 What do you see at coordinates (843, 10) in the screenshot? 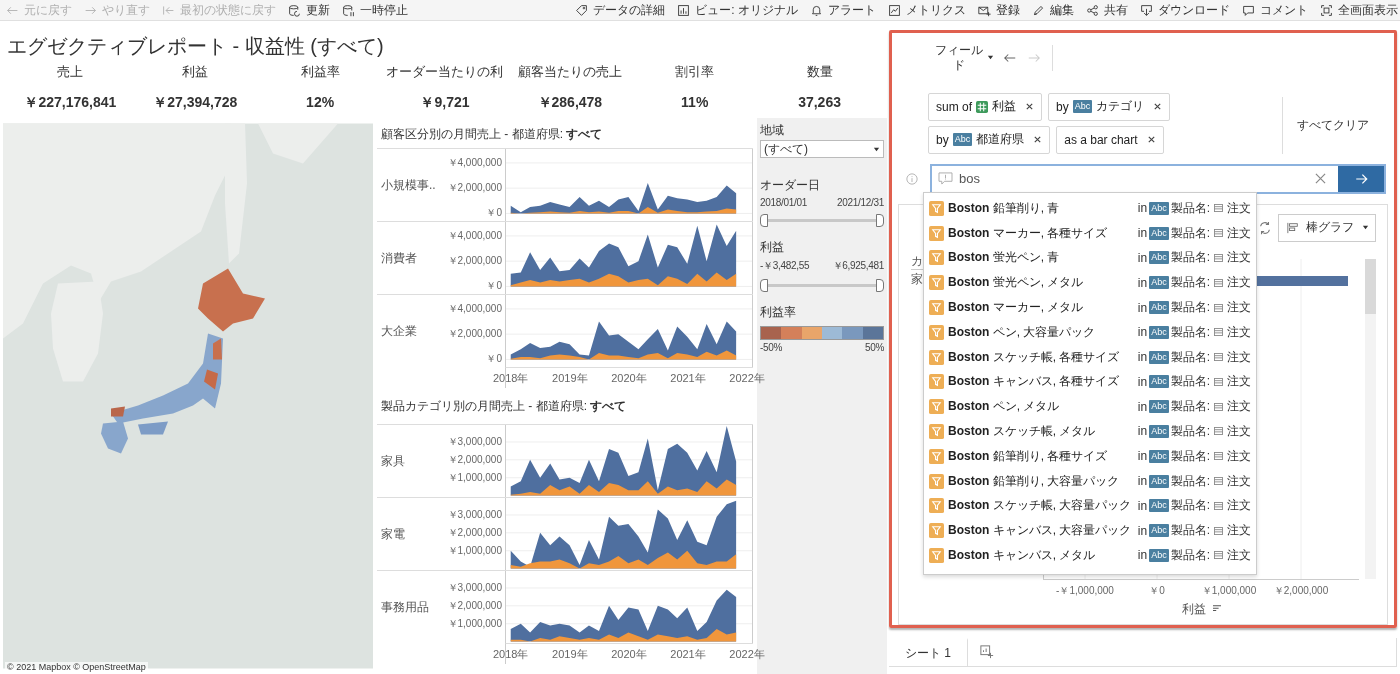
I see `toolbar-button: アラート` at bounding box center [843, 10].